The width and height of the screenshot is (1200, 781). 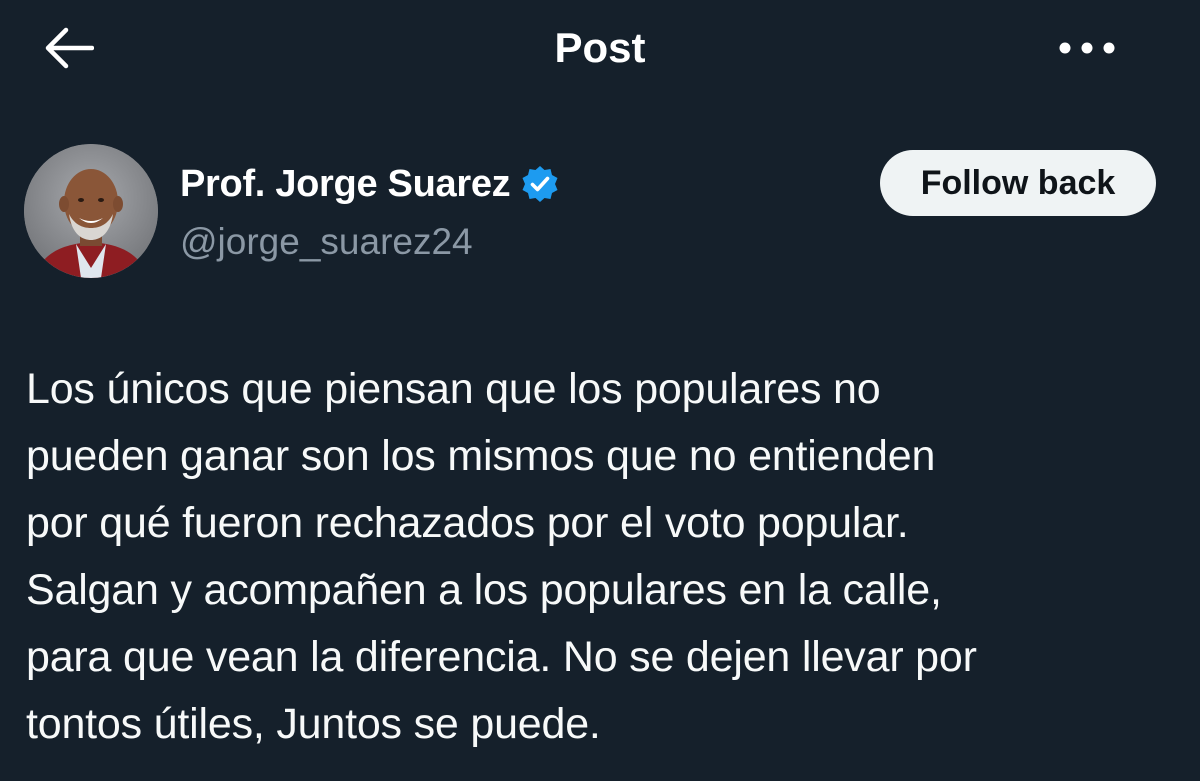 I want to click on page-title: Post, so click(x=600, y=47).